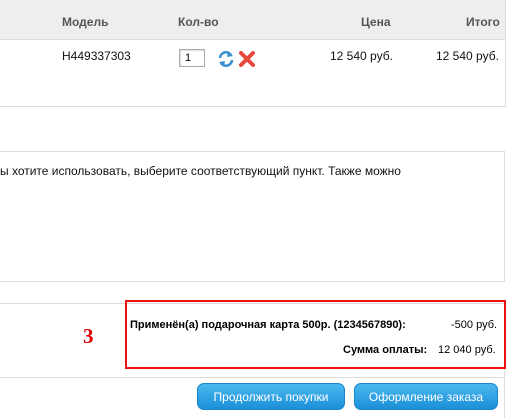 The image size is (515, 418). Describe the element at coordinates (426, 396) in the screenshot. I see `checkout-button: Оформление заказа` at that location.